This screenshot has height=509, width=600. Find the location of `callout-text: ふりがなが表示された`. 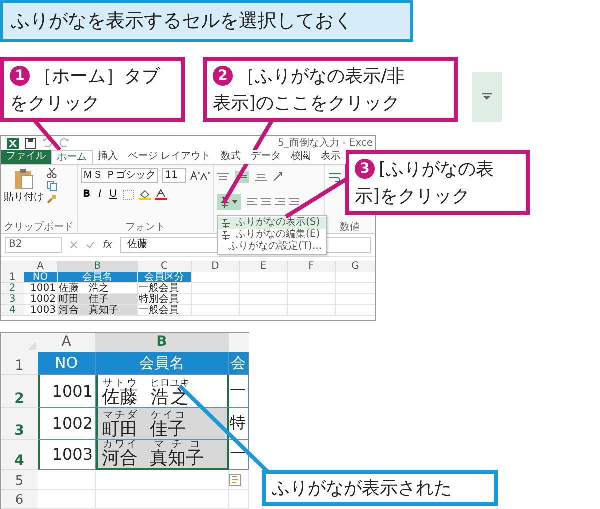

callout-text: ふりがなが表示された is located at coordinates (362, 488).